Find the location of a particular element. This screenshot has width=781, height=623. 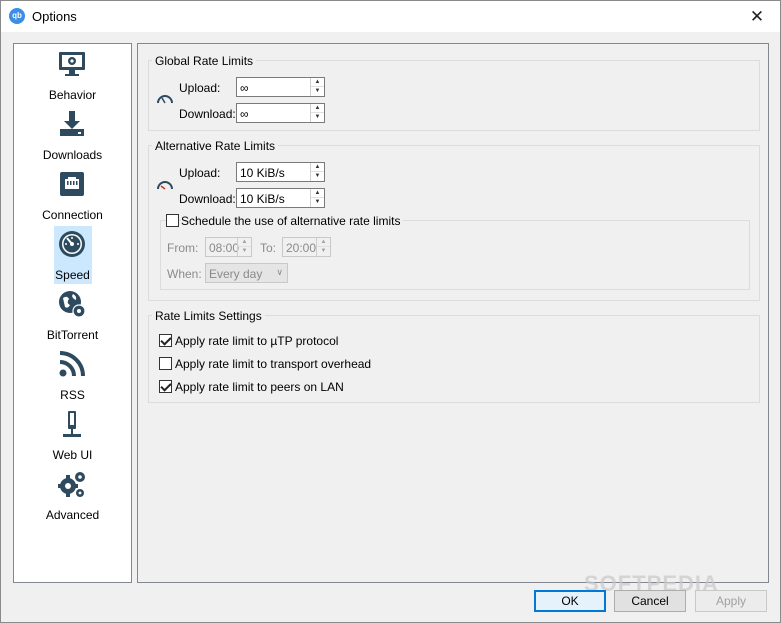

sidebar-item-label: Advanced is located at coordinates (72, 515).